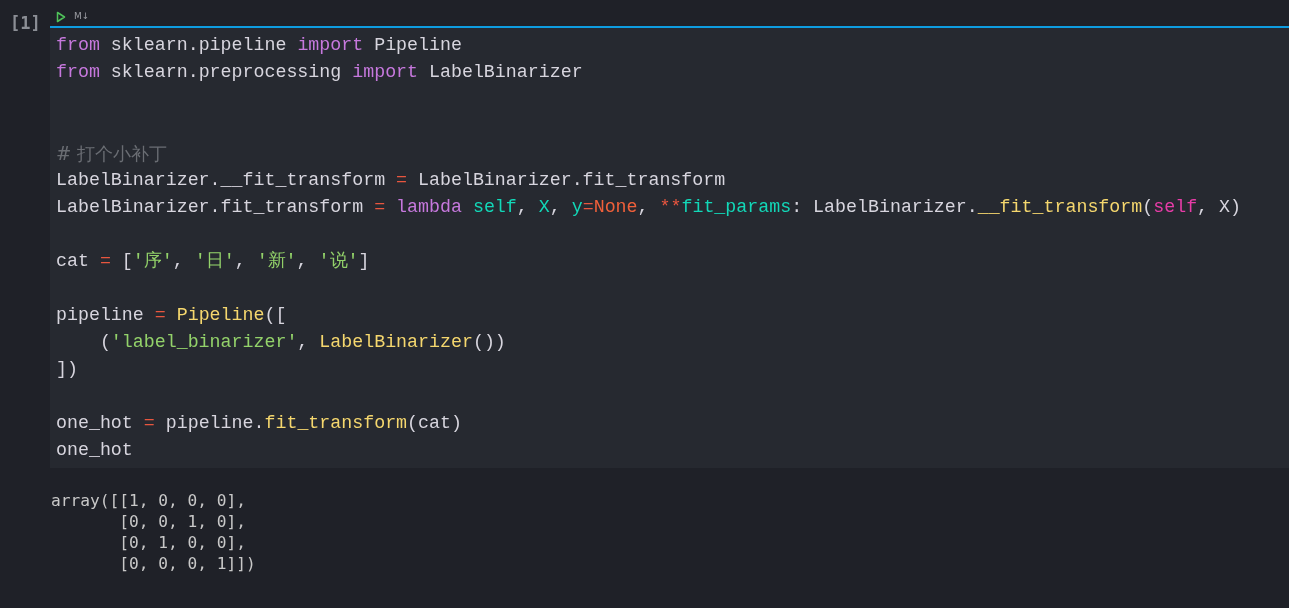 The image size is (1289, 608). Describe the element at coordinates (95, 450) in the screenshot. I see `code-line: one_hot` at that location.